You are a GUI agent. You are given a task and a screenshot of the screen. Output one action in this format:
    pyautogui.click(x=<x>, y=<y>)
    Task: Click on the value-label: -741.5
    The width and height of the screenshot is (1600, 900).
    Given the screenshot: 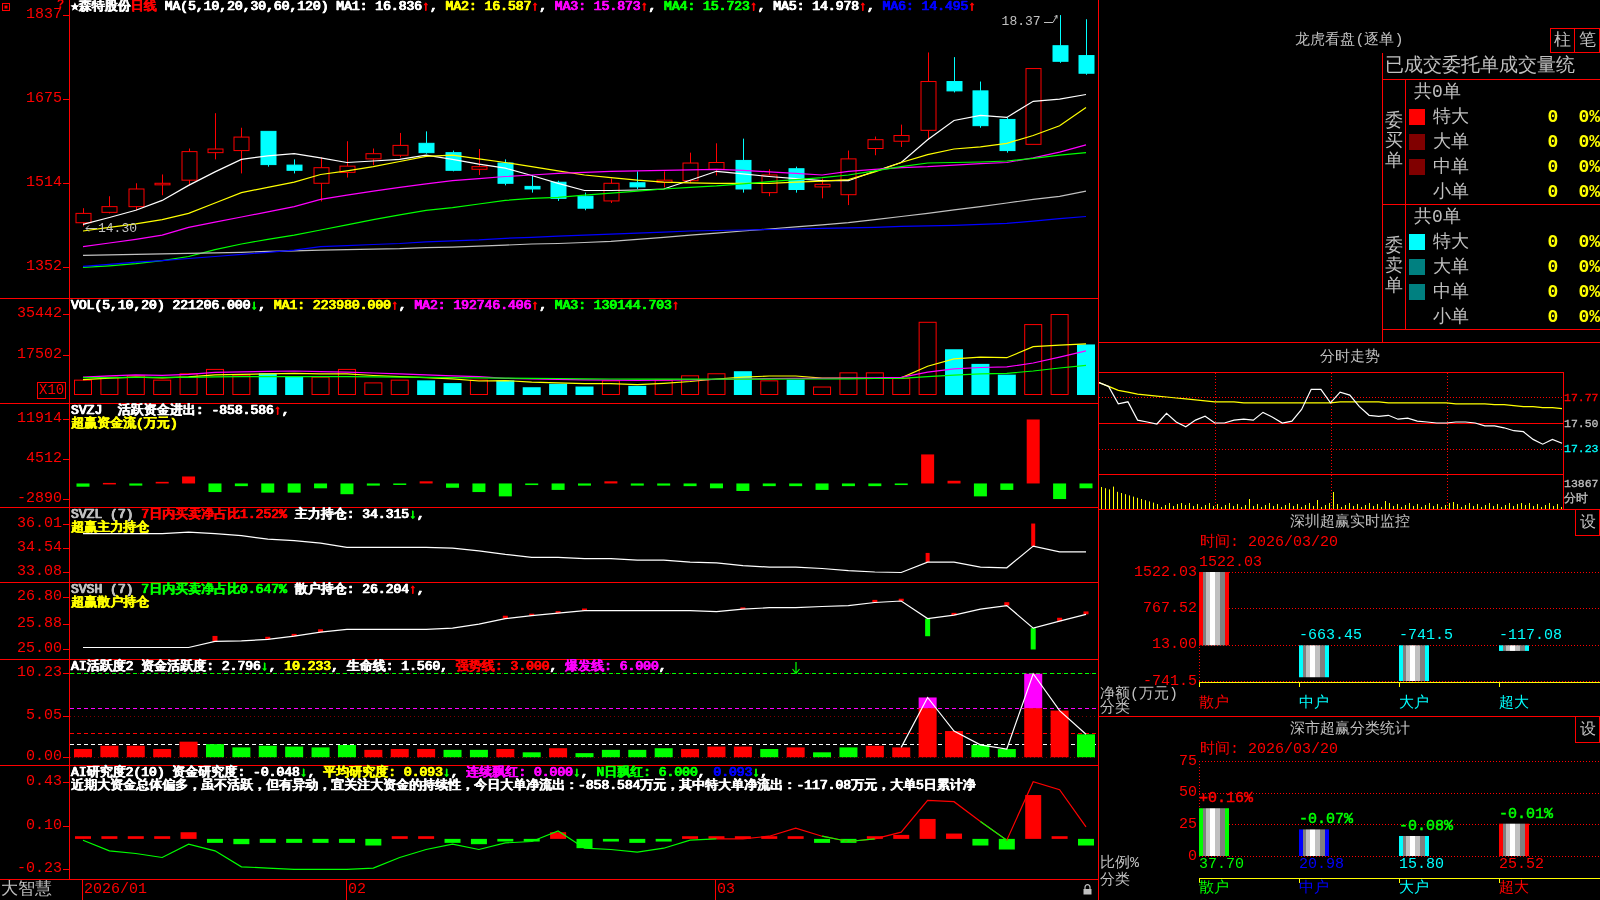 What is the action you would take?
    pyautogui.click(x=1426, y=636)
    